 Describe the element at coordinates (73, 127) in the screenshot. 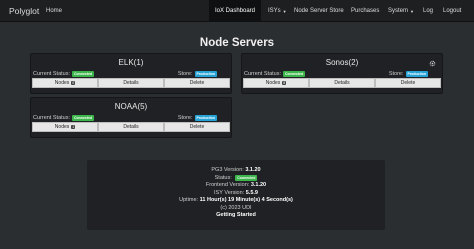

I see `nodes-count-badge: 1` at that location.